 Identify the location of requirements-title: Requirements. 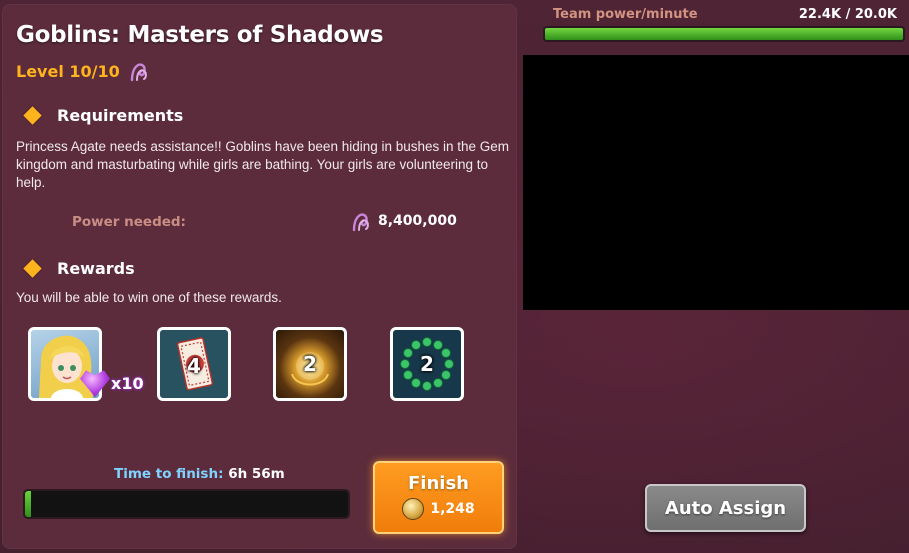
(120, 115).